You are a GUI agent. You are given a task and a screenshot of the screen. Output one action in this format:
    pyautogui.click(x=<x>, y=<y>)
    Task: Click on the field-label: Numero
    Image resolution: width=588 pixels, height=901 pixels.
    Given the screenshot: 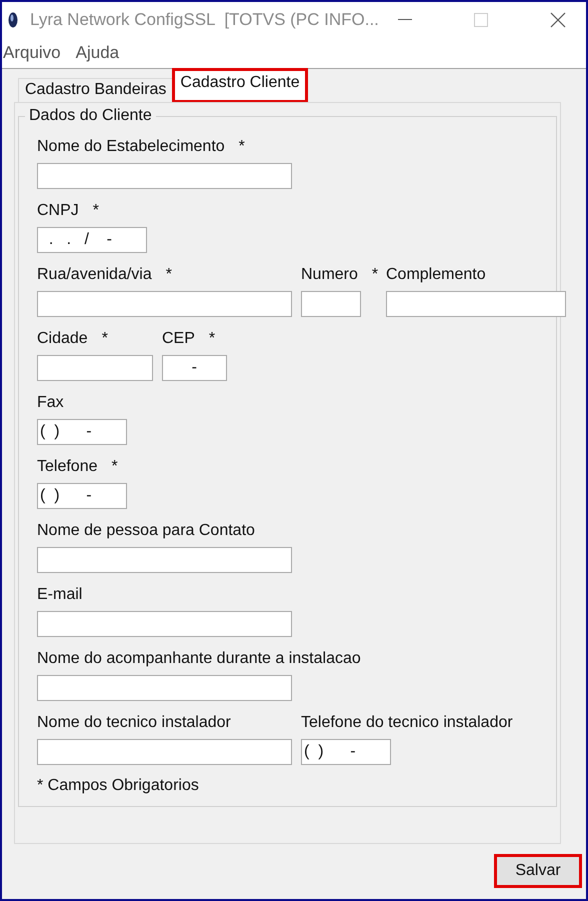 What is the action you would take?
    pyautogui.click(x=329, y=275)
    